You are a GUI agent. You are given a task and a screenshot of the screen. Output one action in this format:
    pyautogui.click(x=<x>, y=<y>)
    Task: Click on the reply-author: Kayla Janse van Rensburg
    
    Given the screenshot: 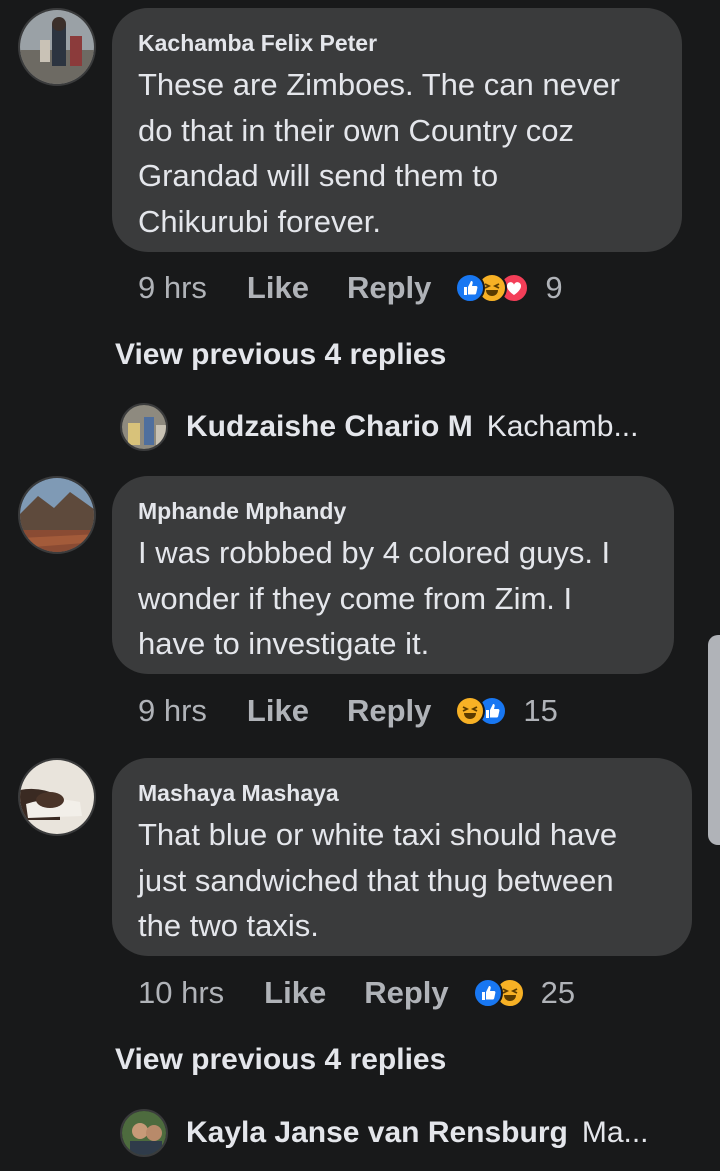 What is the action you would take?
    pyautogui.click(x=377, y=1132)
    